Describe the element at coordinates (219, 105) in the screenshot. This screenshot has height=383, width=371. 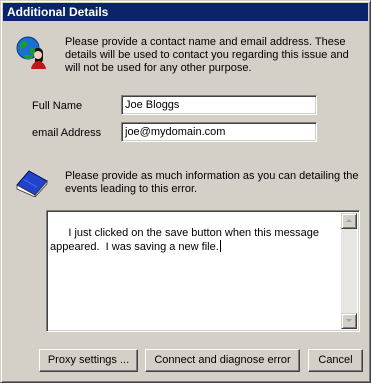
I see `full-name-field: Joe Bloggs` at that location.